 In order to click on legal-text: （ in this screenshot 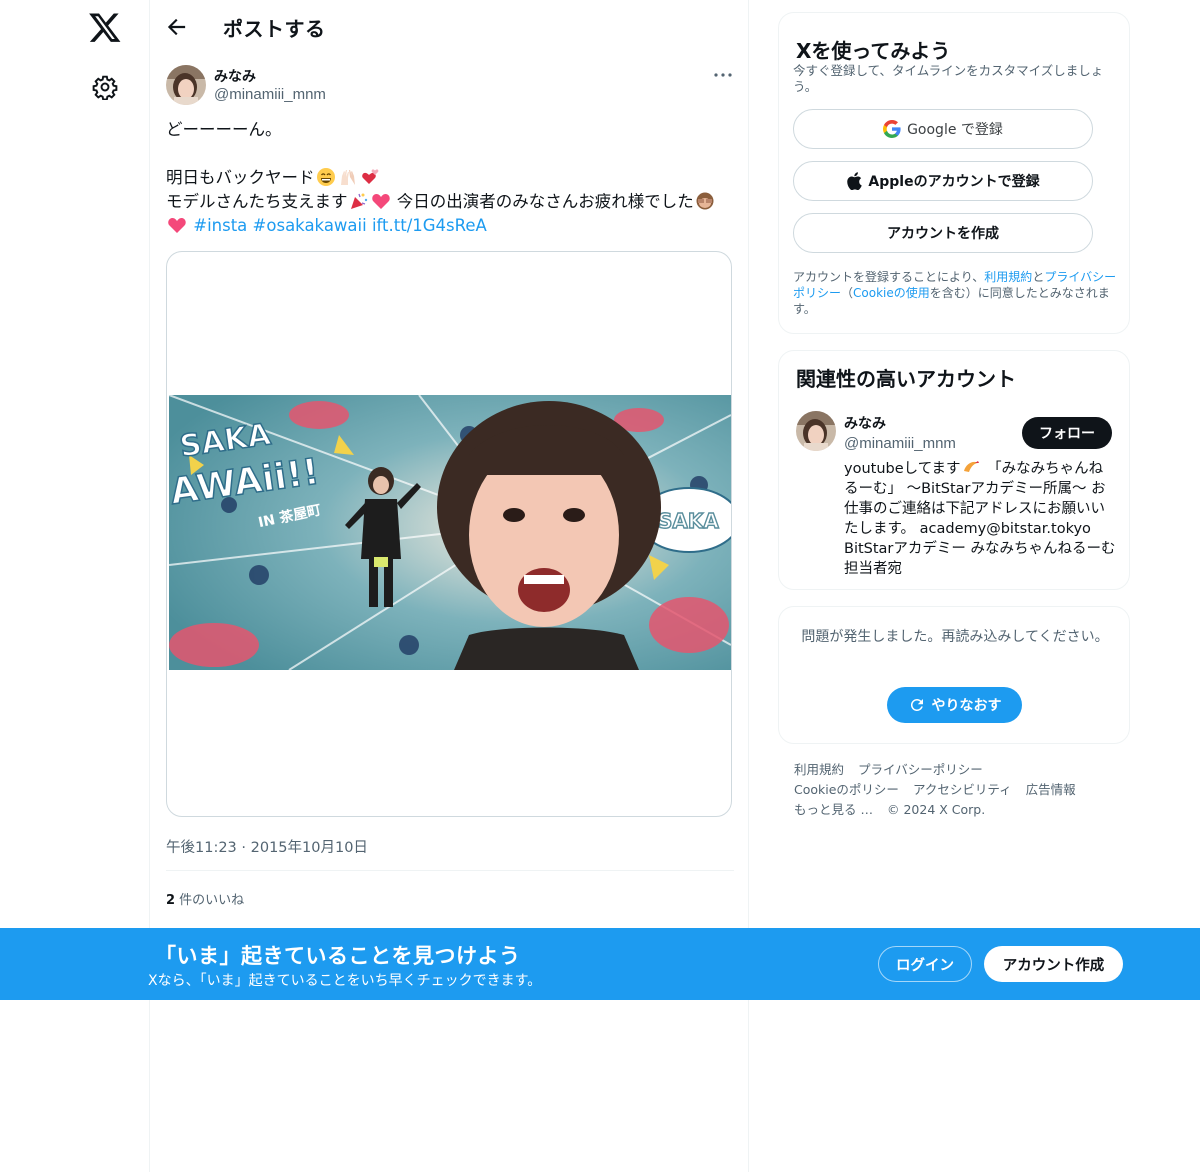, I will do `click(847, 293)`.